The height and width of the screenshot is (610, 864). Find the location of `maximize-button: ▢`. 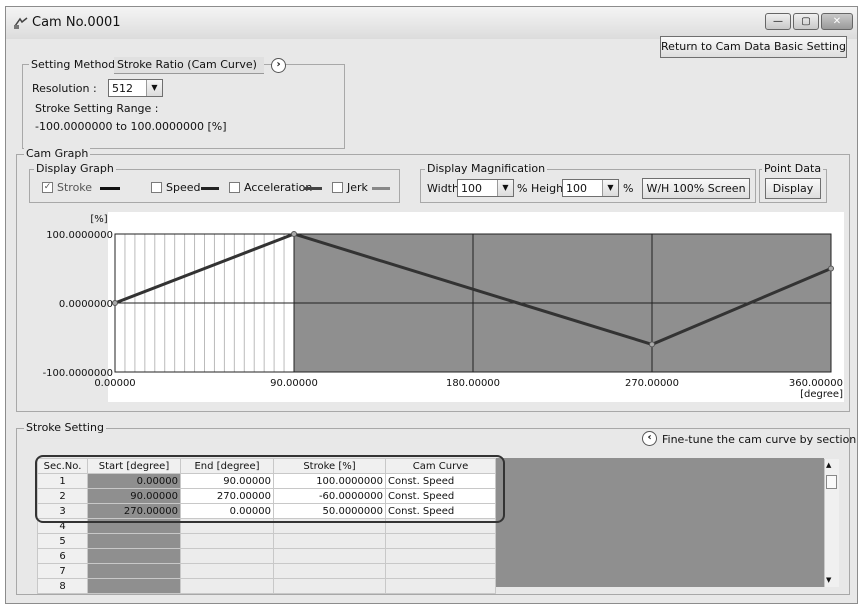

maximize-button: ▢ is located at coordinates (806, 21).